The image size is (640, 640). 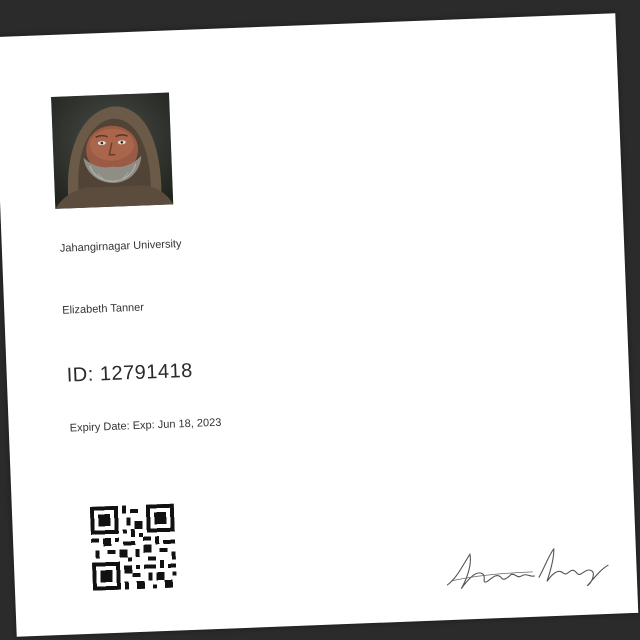 I want to click on qr-code-icon, so click(x=133, y=547).